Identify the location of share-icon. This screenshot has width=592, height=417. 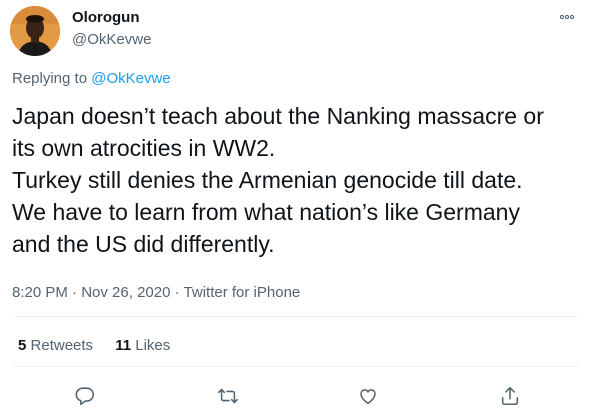
(510, 396).